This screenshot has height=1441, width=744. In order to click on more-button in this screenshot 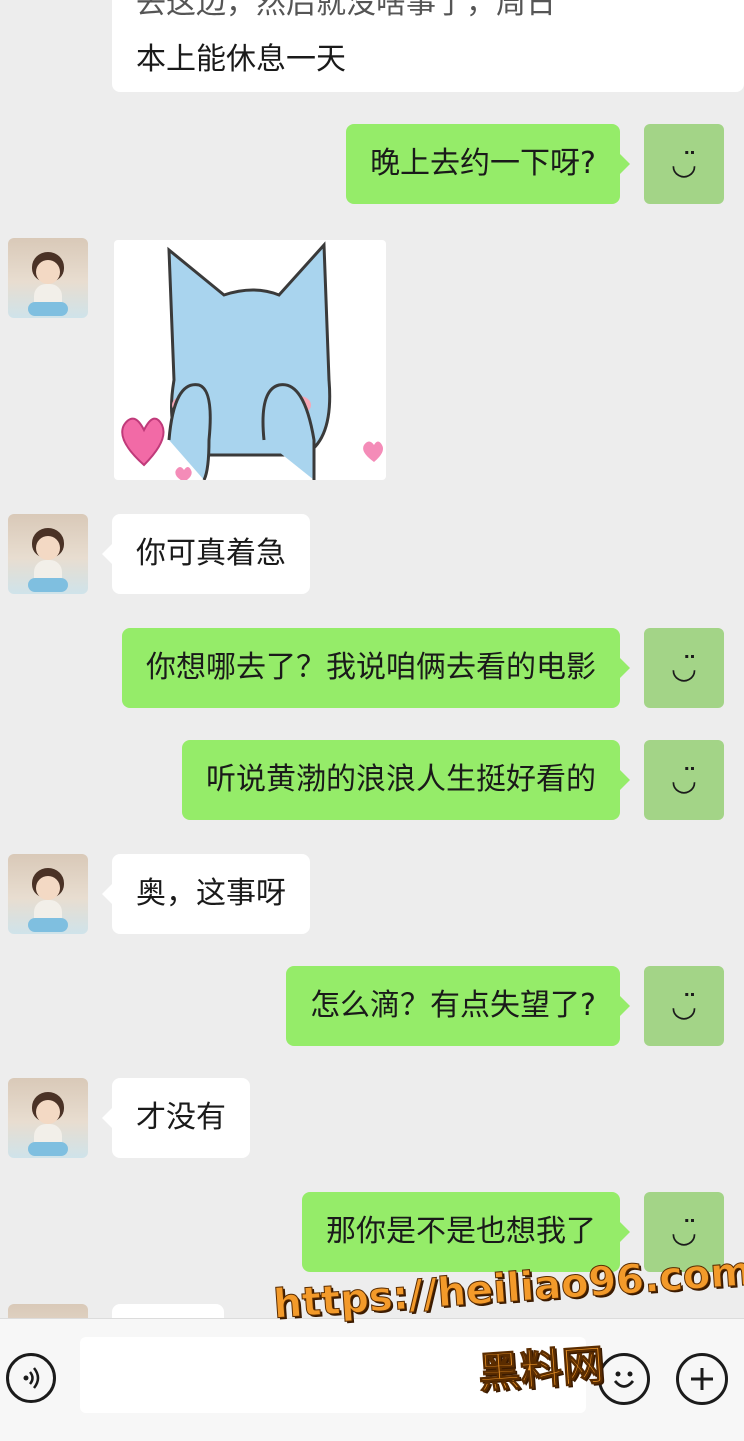, I will do `click(702, 1379)`.